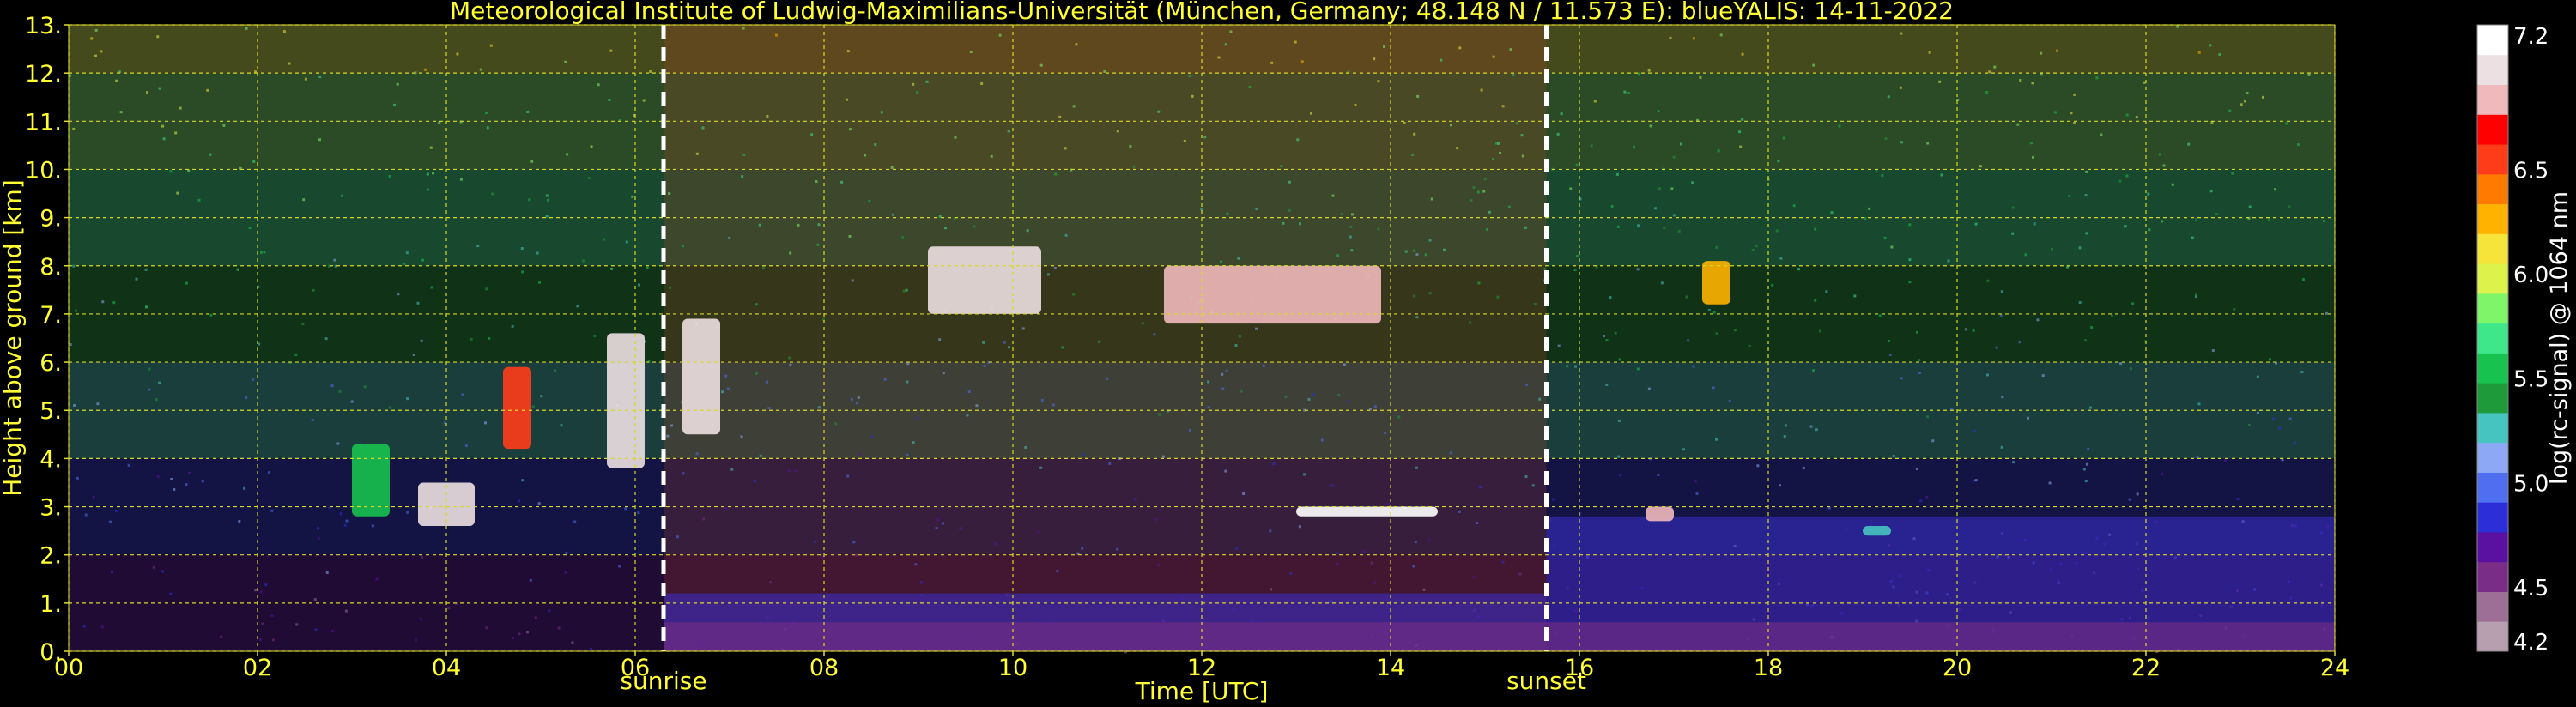 This screenshot has height=707, width=2576. Describe the element at coordinates (50, 267) in the screenshot. I see `y-tick-label: 8.` at that location.